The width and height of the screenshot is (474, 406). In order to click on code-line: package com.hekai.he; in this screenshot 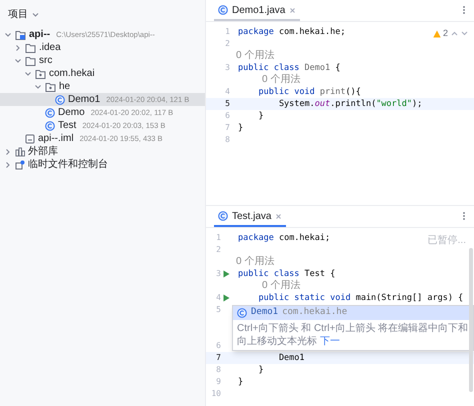, I will do `click(292, 32)`.